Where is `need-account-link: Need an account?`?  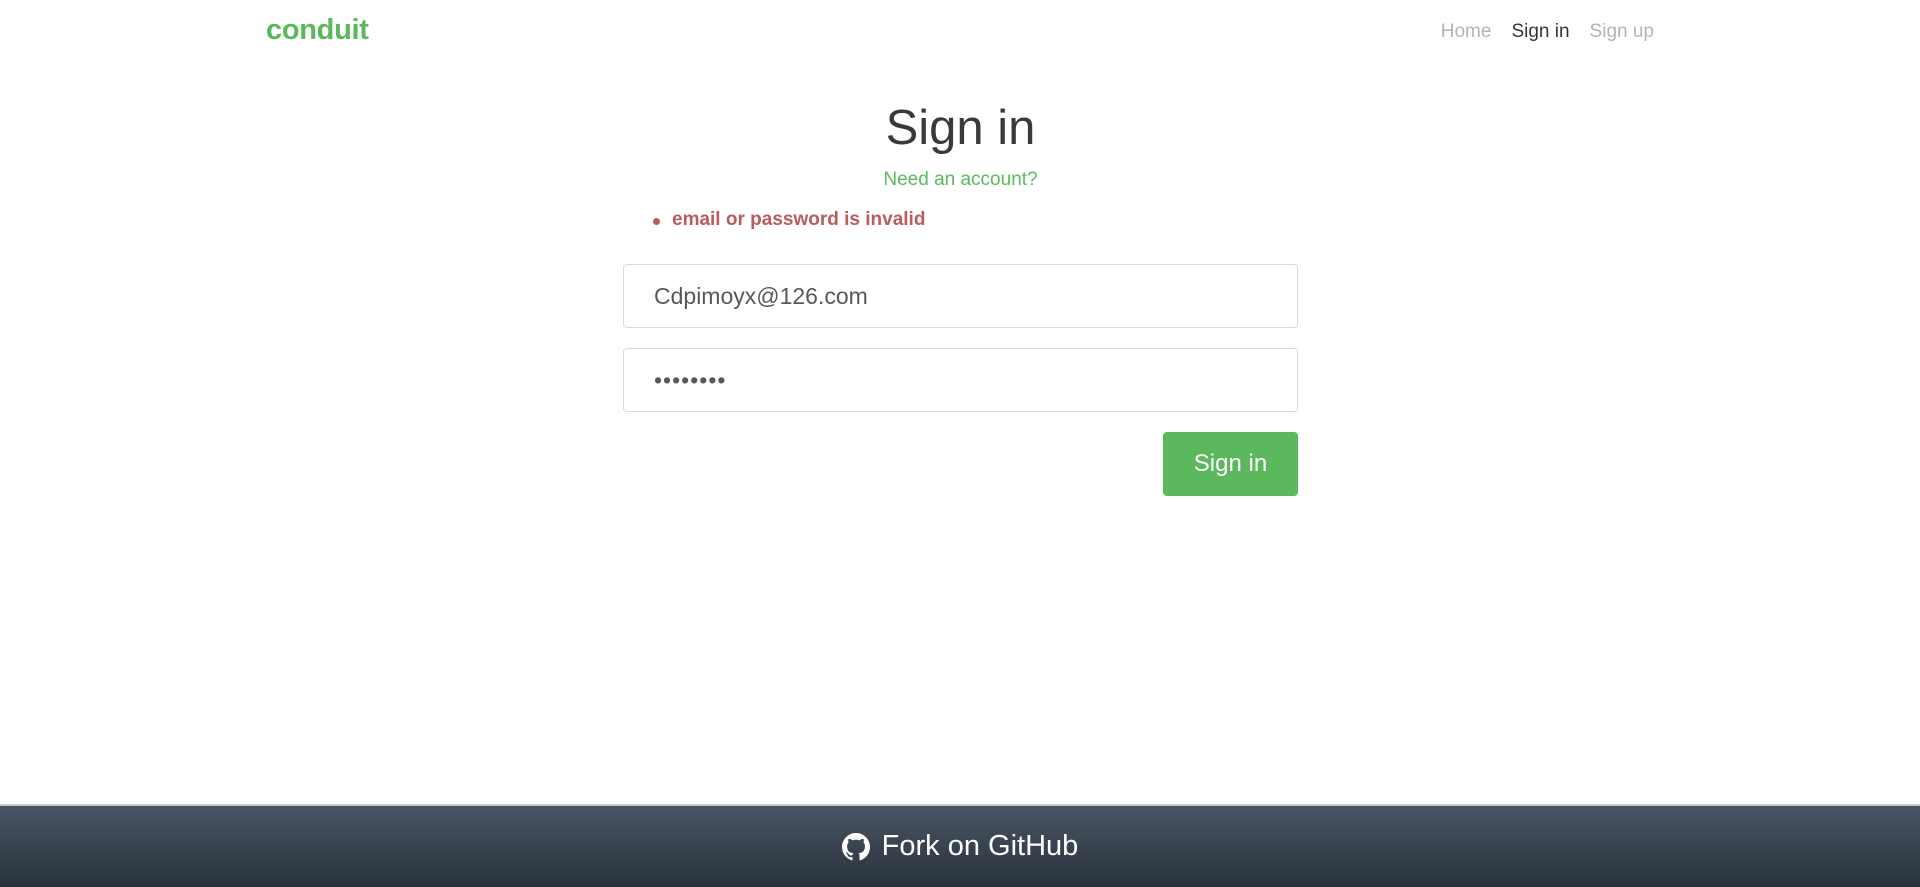 need-account-link: Need an account? is located at coordinates (960, 180).